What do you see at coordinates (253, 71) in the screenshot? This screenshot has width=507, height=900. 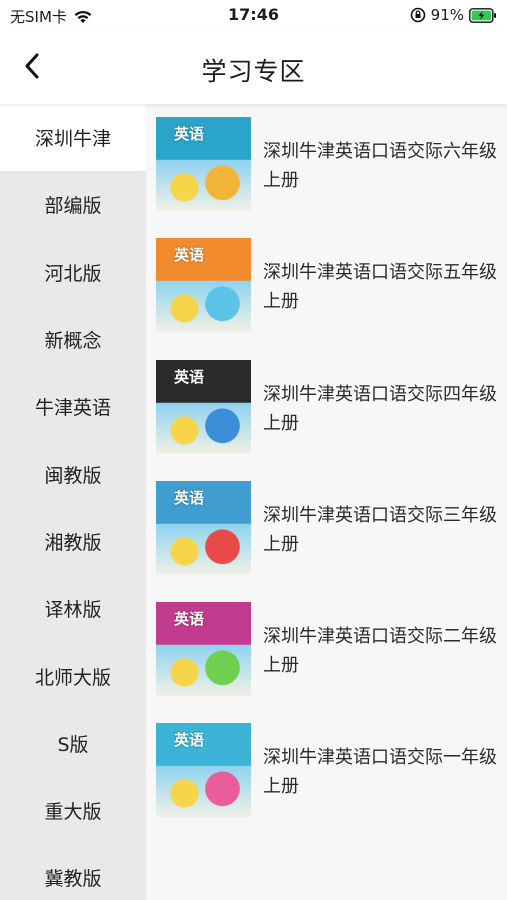 I see `page-title: 学习专区` at bounding box center [253, 71].